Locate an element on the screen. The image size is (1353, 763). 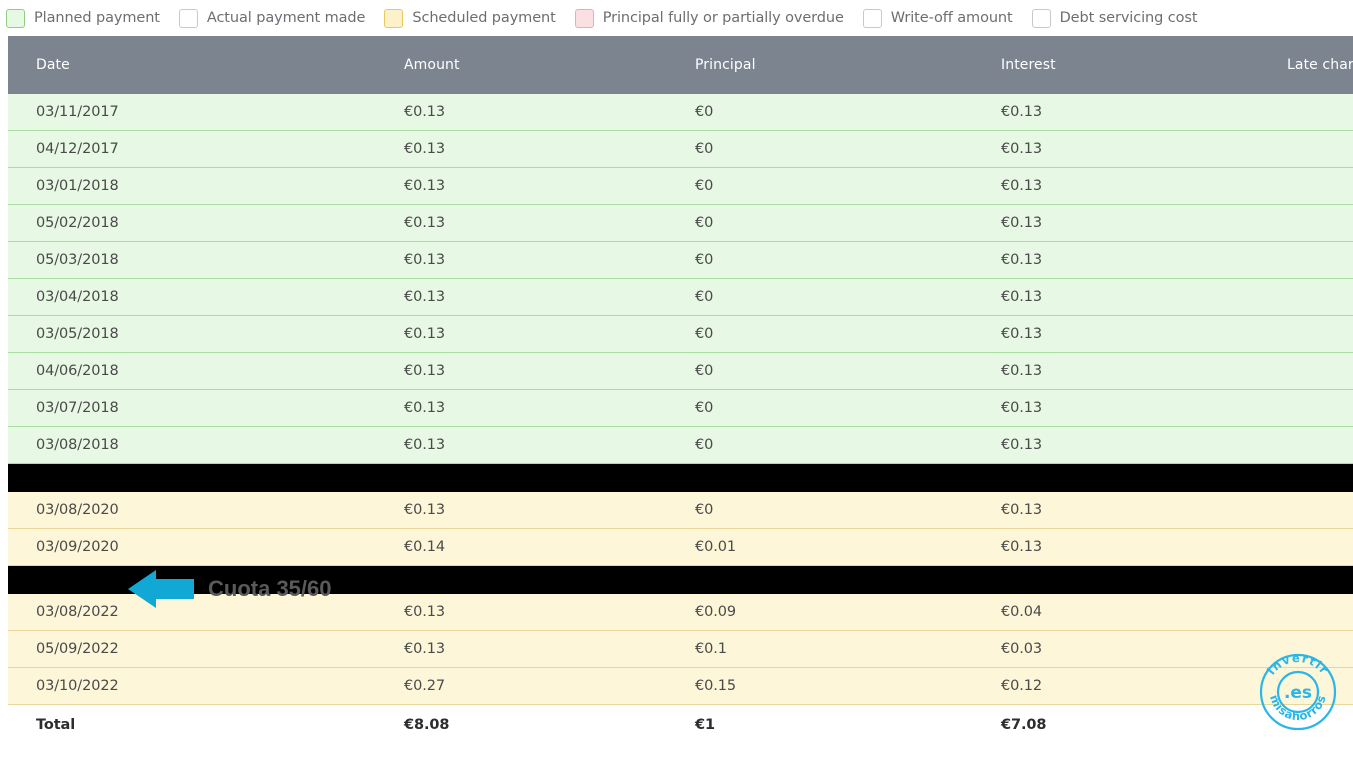
cell-principal: €0.09 is located at coordinates (820, 612).